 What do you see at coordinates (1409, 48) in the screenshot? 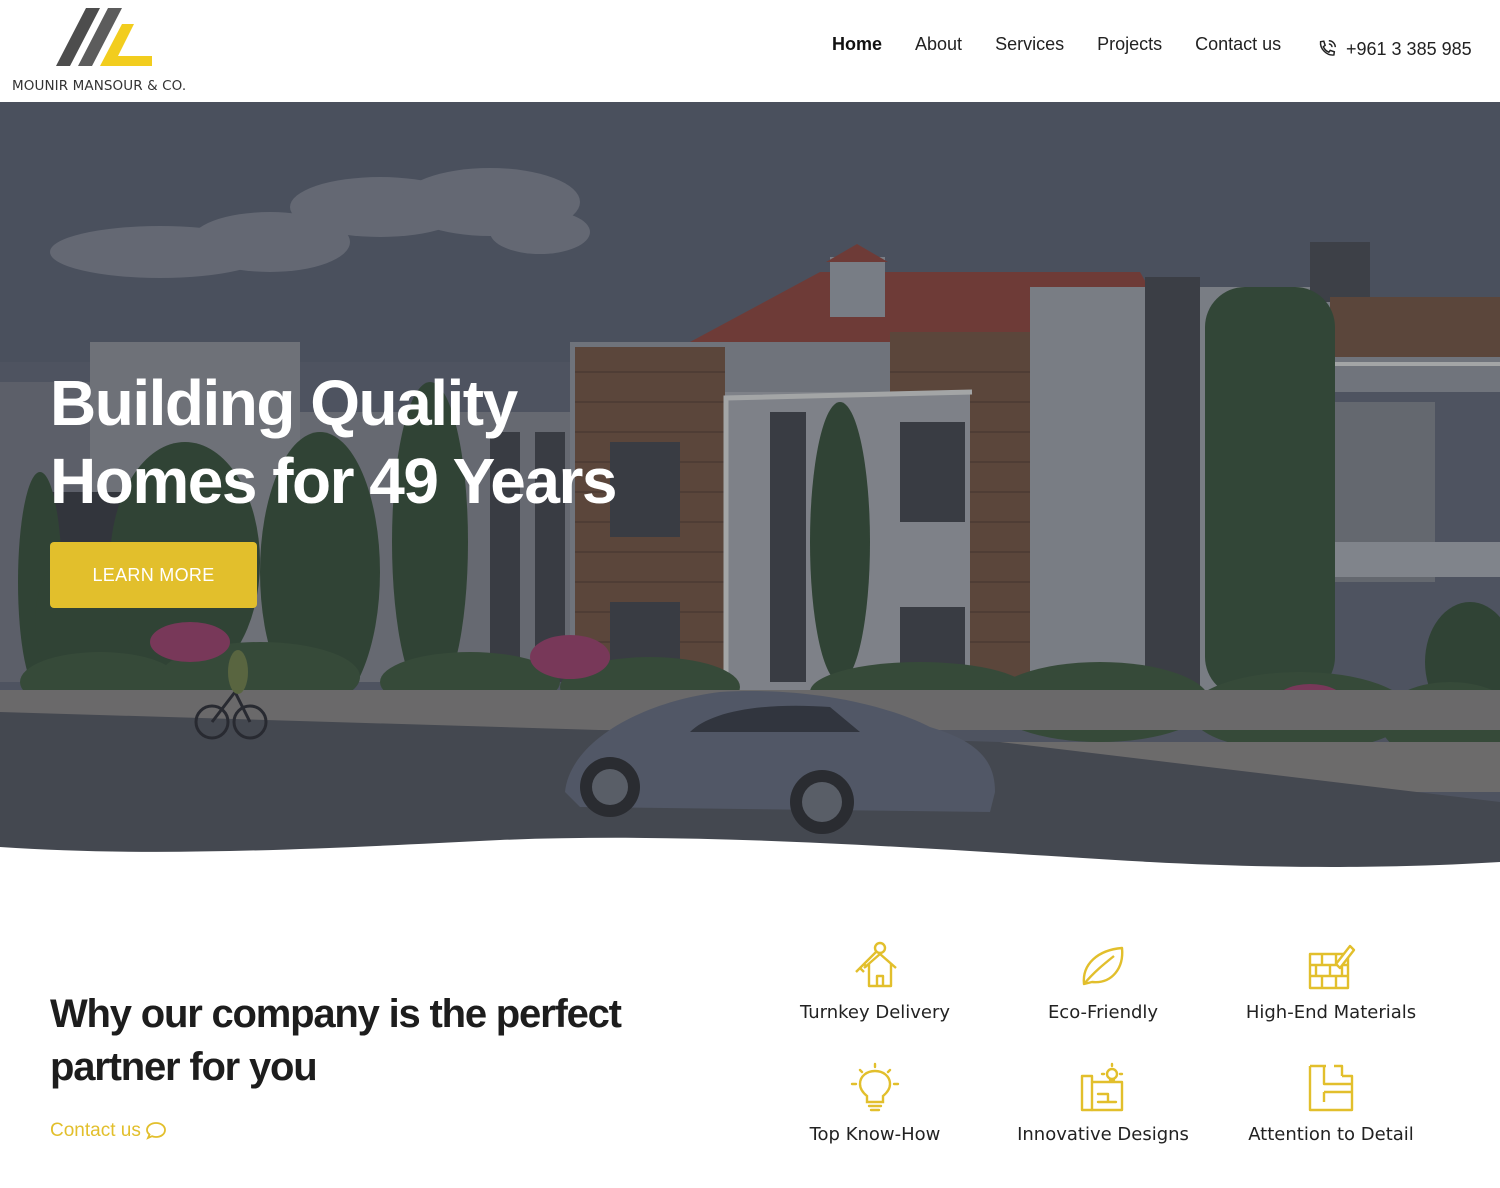
I see `phone-number: +961 3 385 985` at bounding box center [1409, 48].